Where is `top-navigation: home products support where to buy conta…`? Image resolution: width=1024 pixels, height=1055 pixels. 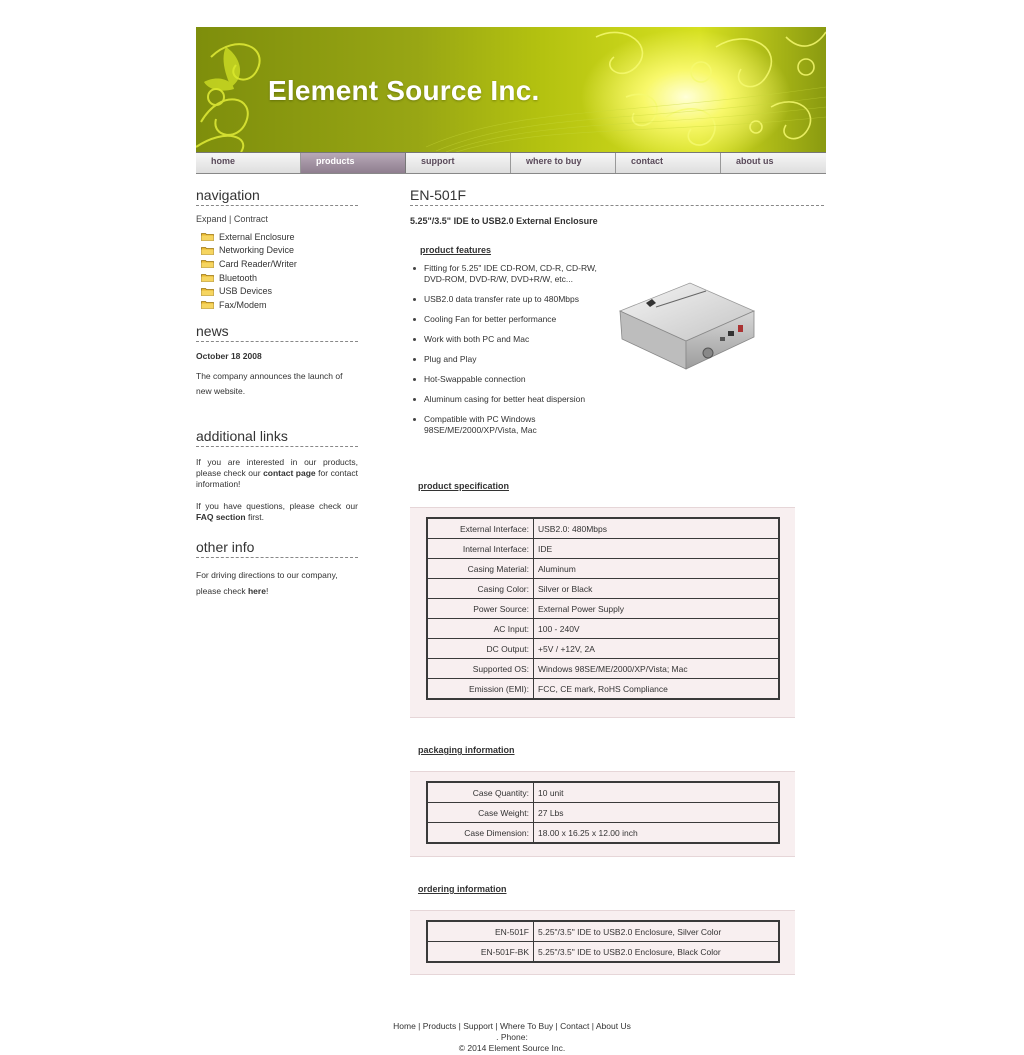 top-navigation: home products support where to buy conta… is located at coordinates (511, 163).